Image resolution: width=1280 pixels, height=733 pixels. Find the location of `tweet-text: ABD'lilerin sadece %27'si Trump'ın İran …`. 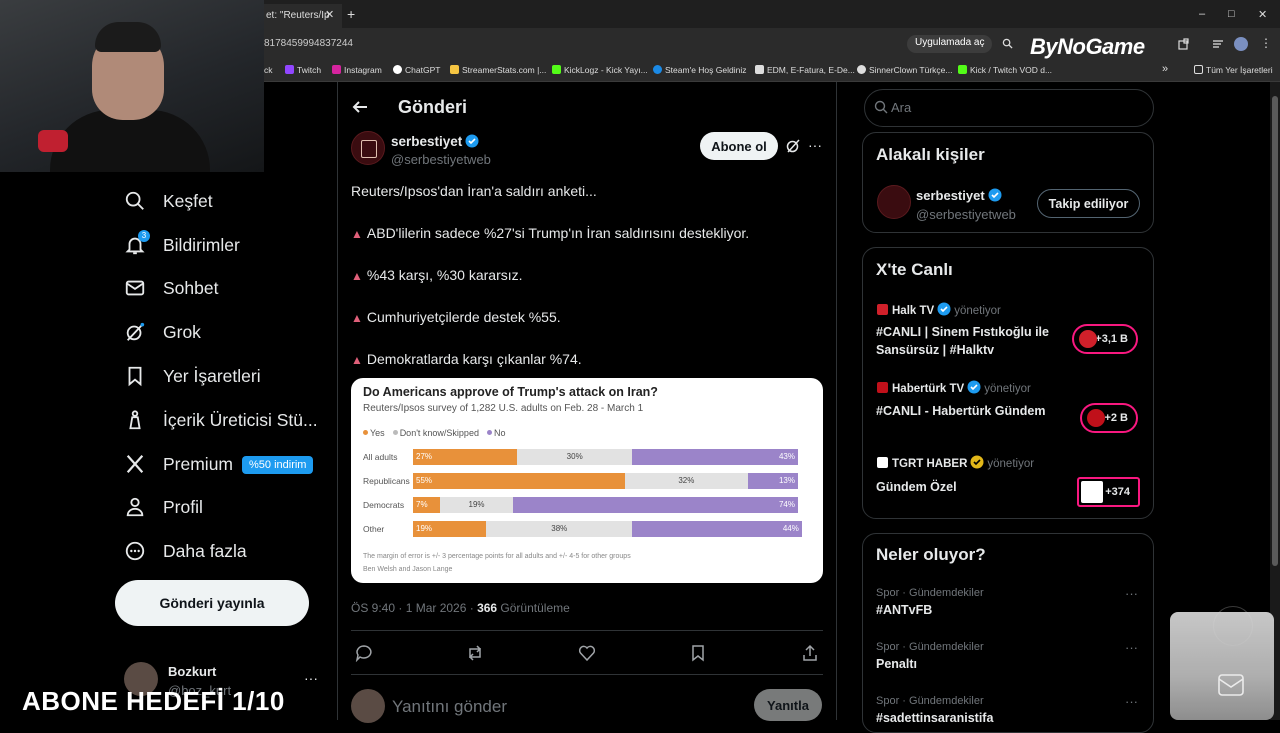

tweet-text: ABD'lilerin sadece %27'si Trump'ın İran … is located at coordinates (558, 233).